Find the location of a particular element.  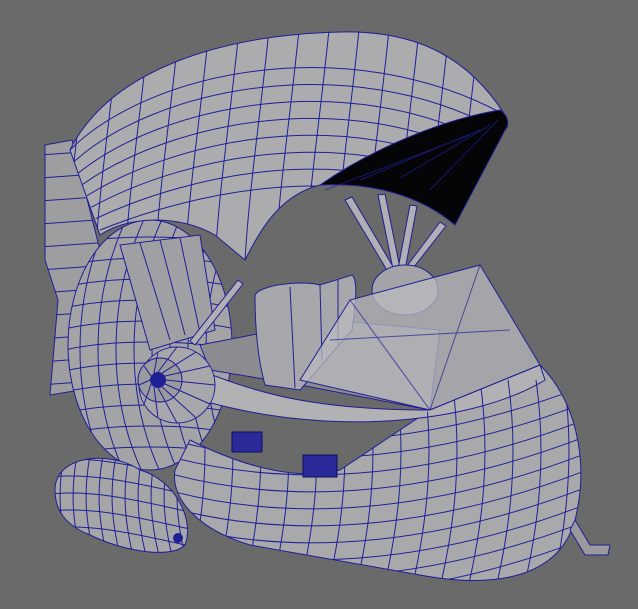

vent-right is located at coordinates (320, 466).